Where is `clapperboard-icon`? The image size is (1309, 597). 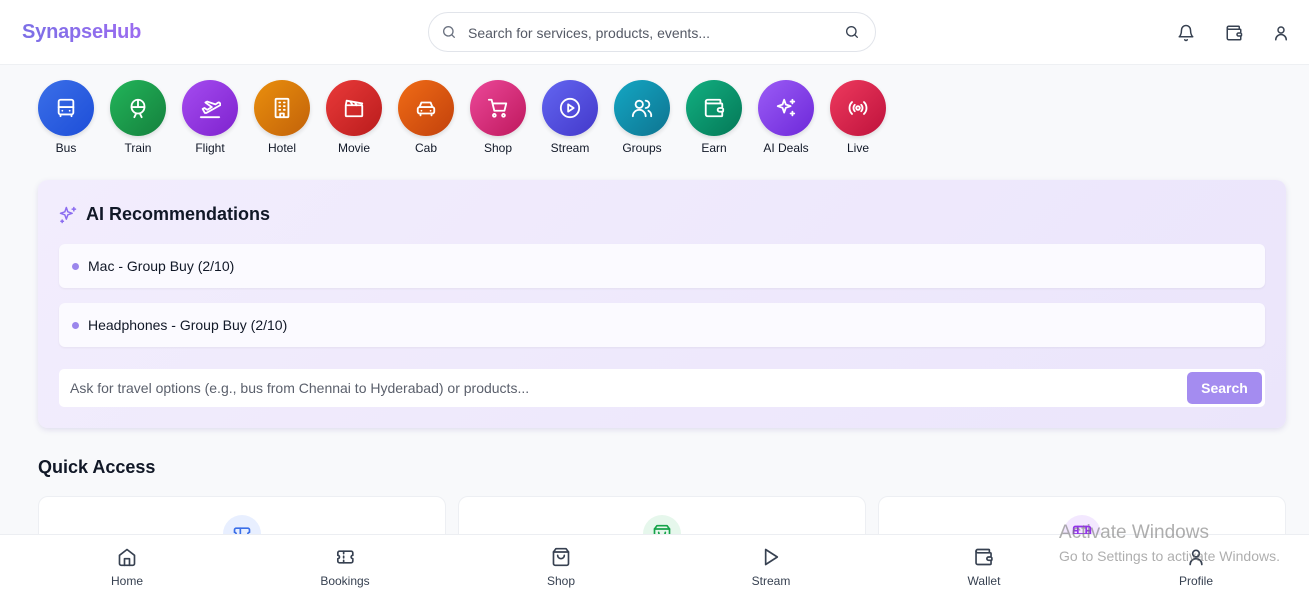 clapperboard-icon is located at coordinates (354, 108).